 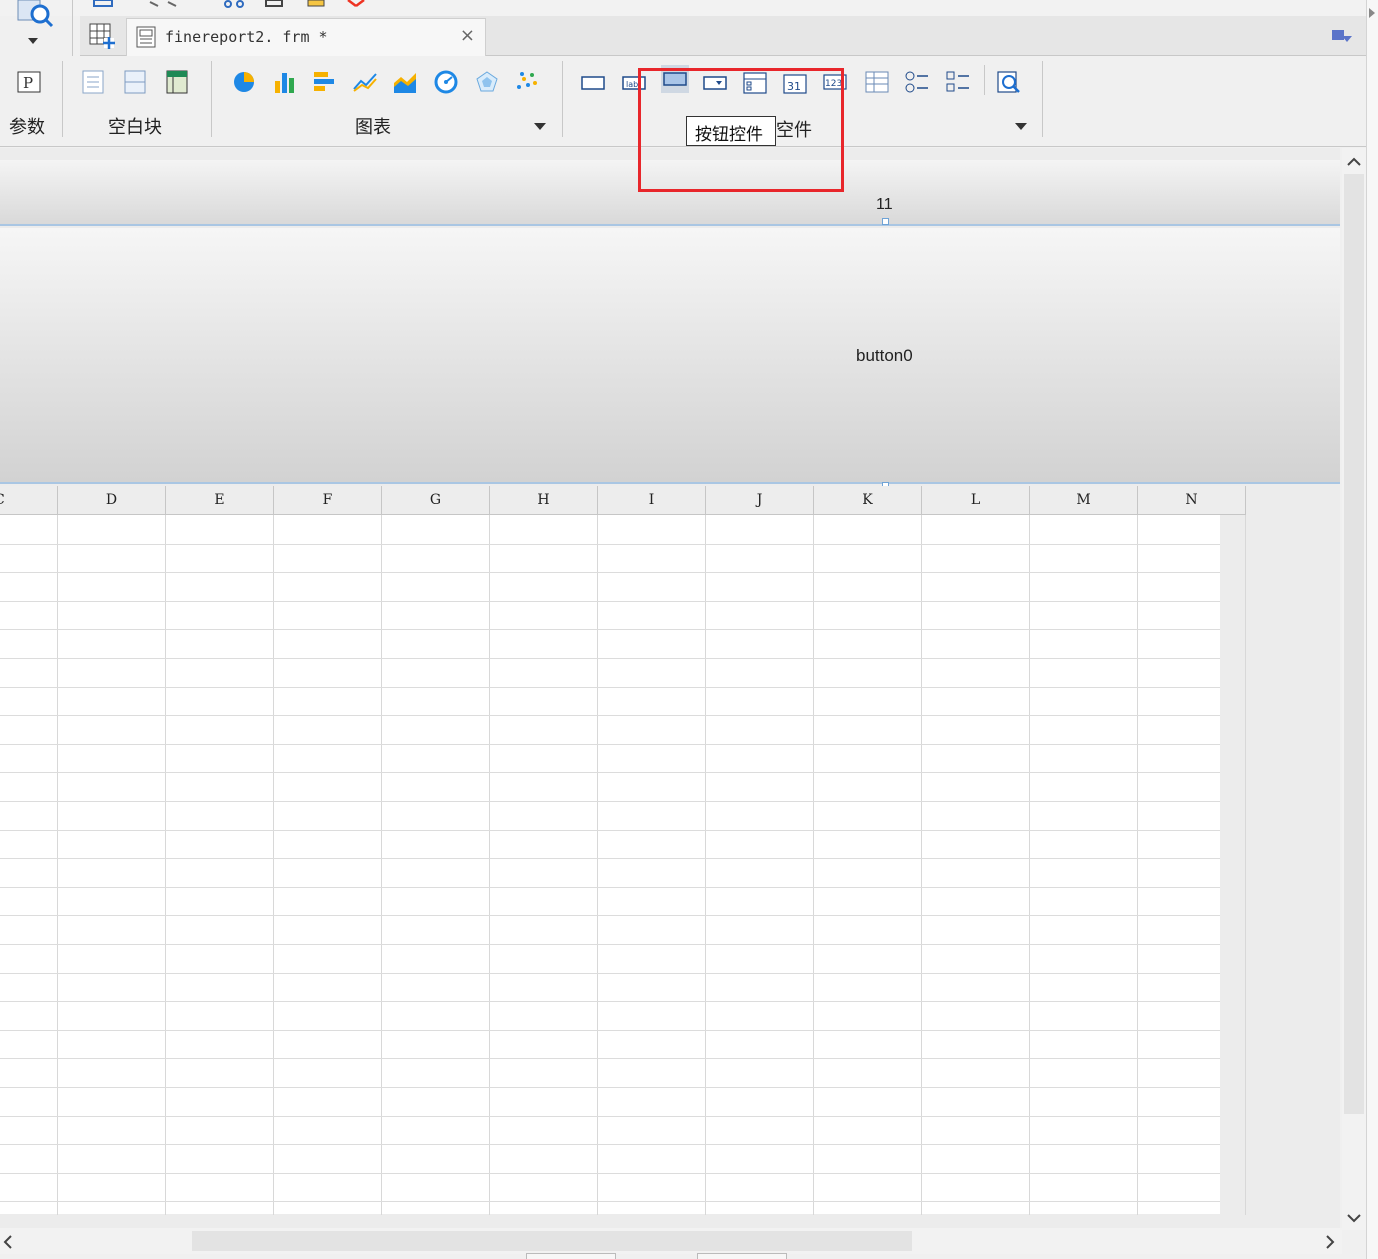 I want to click on vertical-scrollbar, so click(x=1354, y=689).